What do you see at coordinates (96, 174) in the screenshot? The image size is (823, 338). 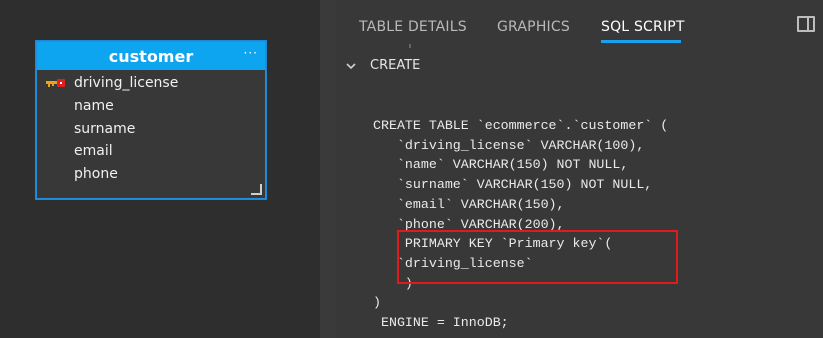 I see `field-label: phone` at bounding box center [96, 174].